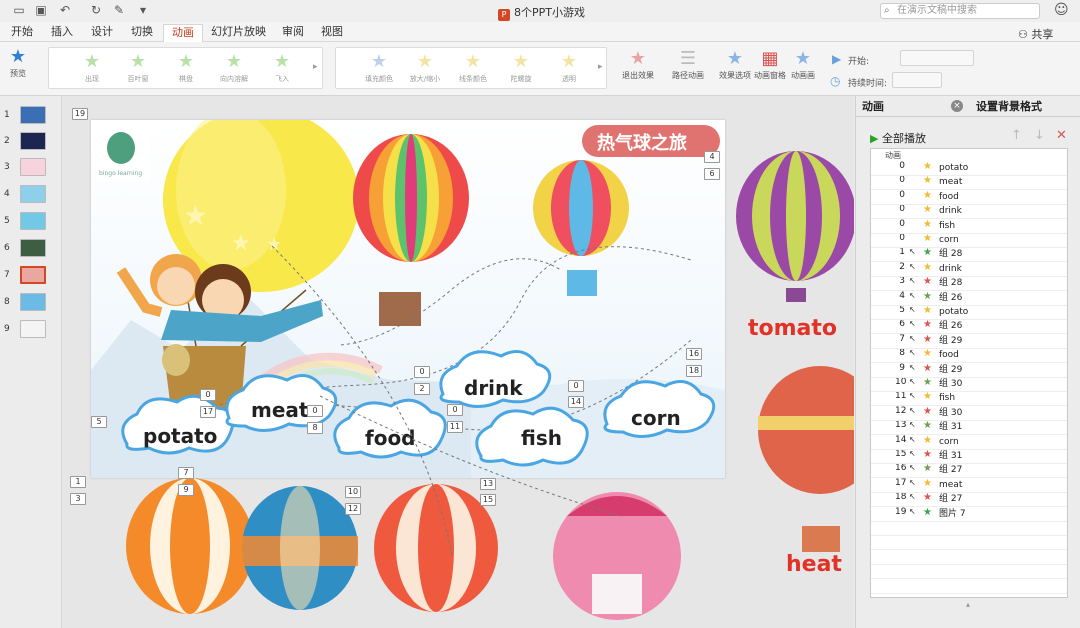  I want to click on animation-badge: 19, so click(80, 114).